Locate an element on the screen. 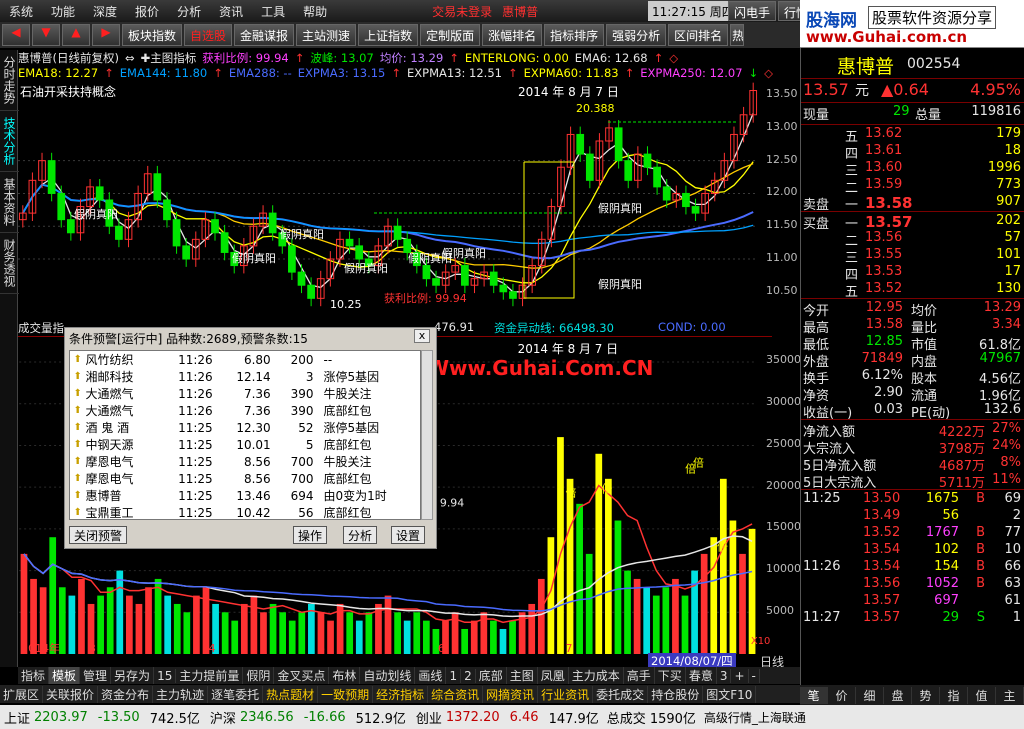  tab-basic-info: 基本资料 is located at coordinates (9, 202).